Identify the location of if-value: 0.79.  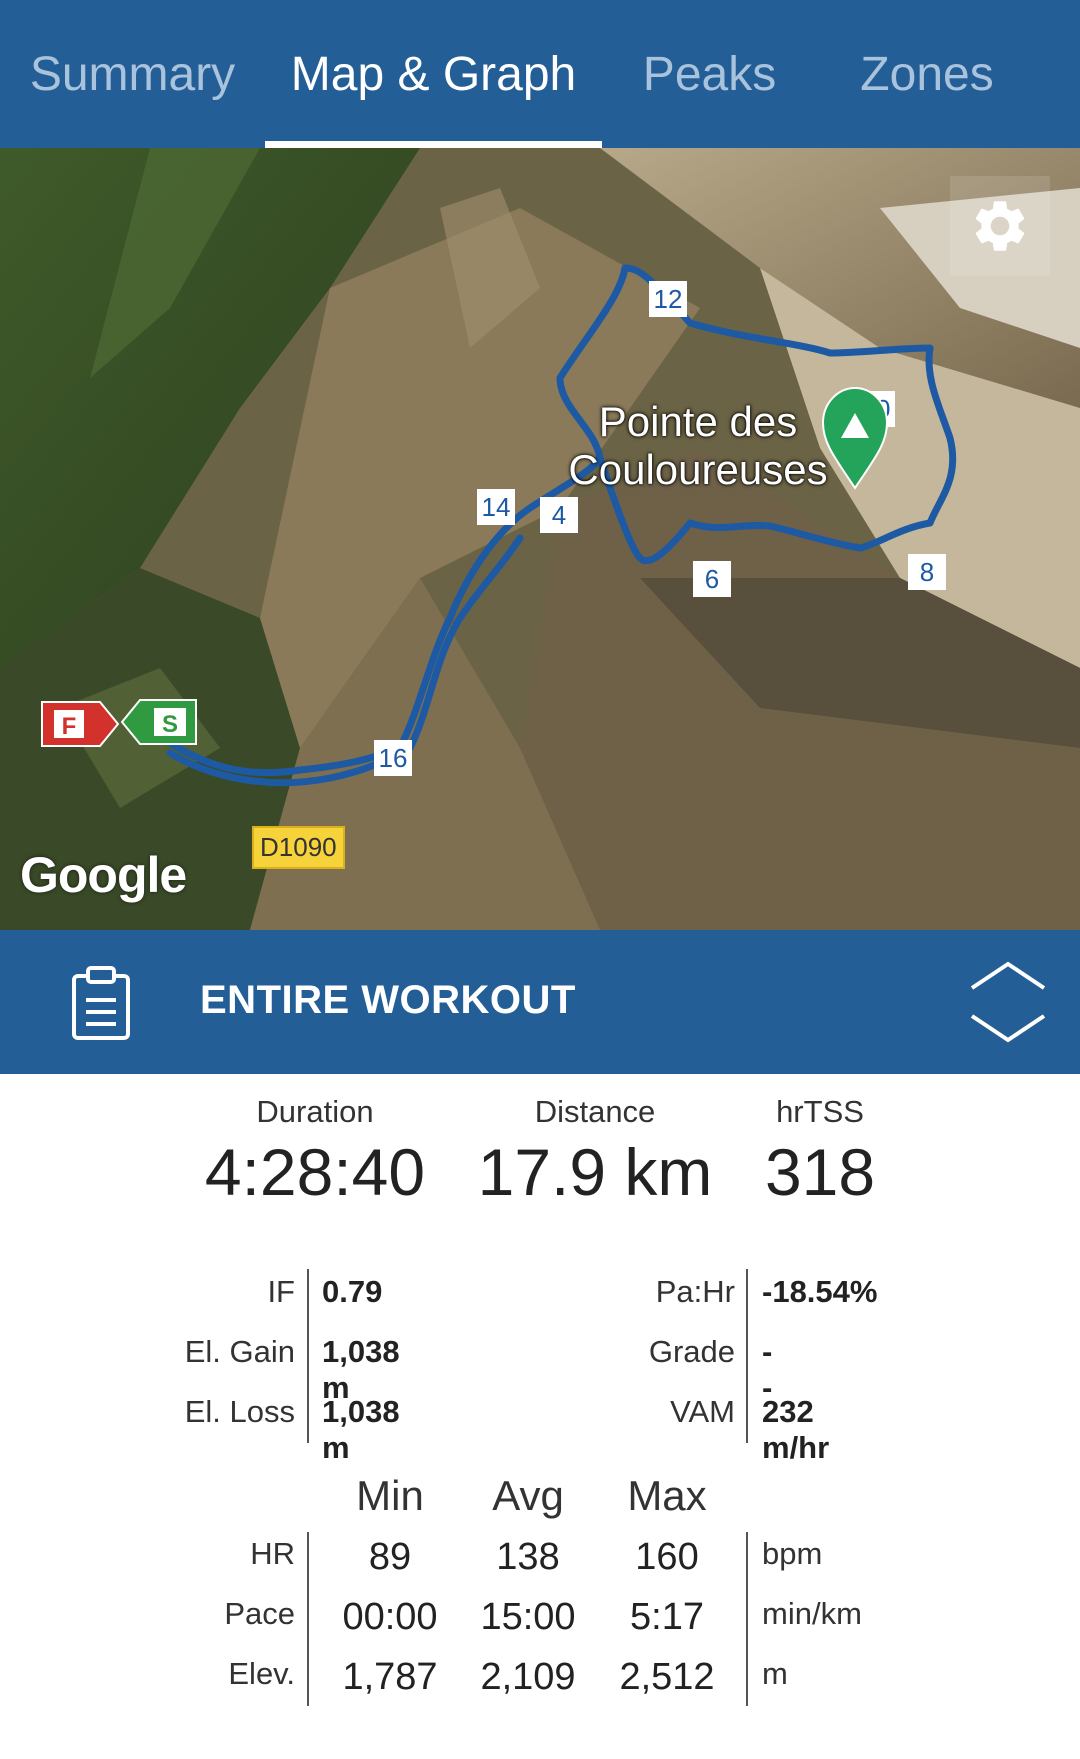
(352, 1291).